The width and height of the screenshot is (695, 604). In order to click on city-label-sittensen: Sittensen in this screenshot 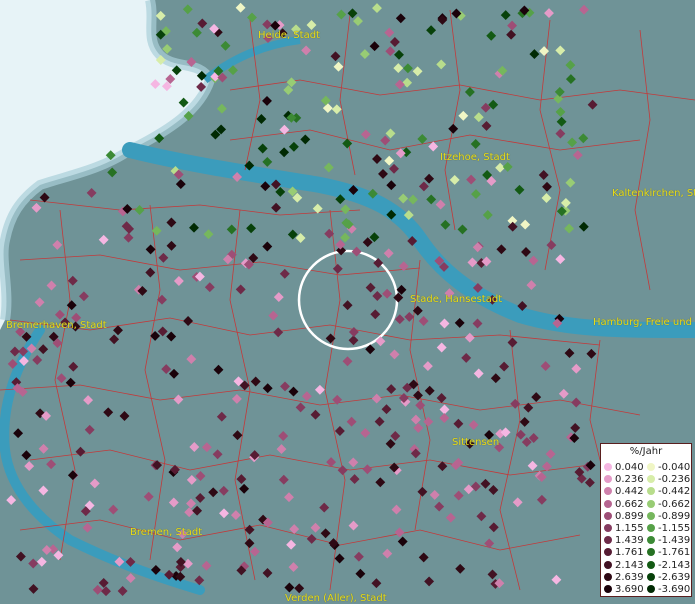, I will do `click(476, 442)`.